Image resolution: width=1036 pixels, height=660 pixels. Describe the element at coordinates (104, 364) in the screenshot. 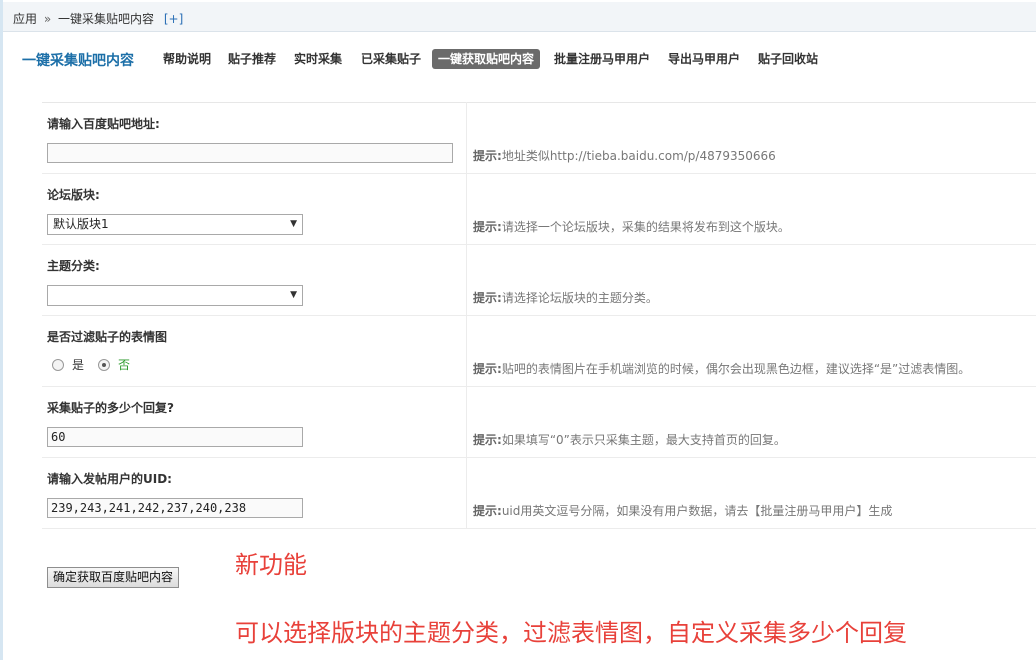

I see `filter-no-radio` at that location.